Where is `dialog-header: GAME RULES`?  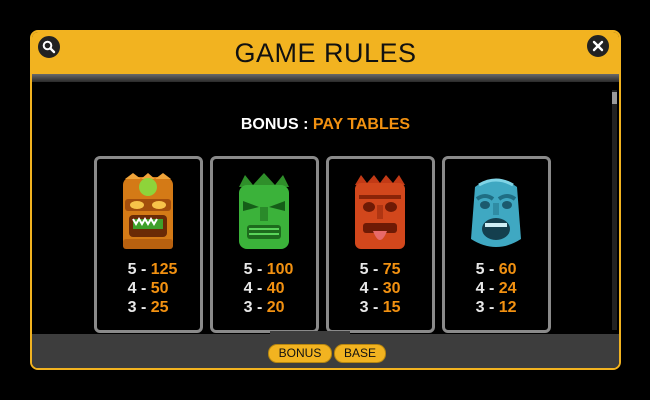 dialog-header: GAME RULES is located at coordinates (325, 53).